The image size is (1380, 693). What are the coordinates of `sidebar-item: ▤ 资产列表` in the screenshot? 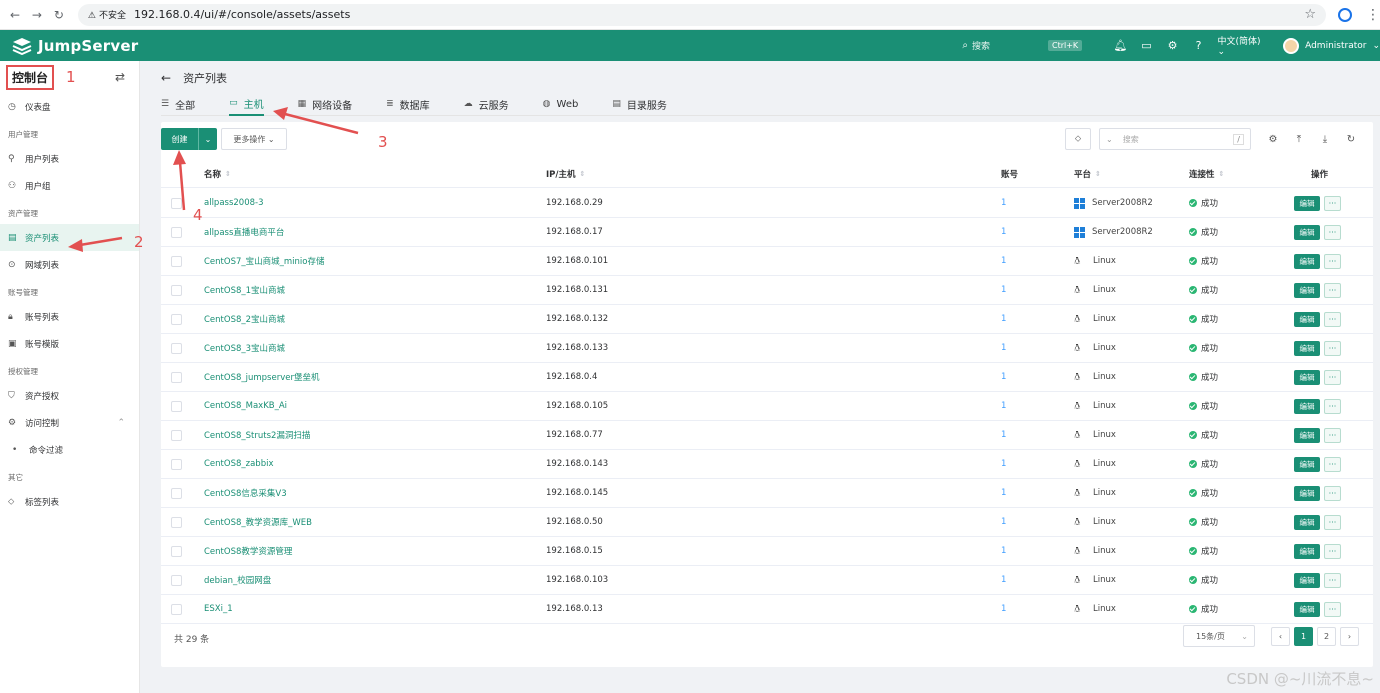 It's located at (69, 237).